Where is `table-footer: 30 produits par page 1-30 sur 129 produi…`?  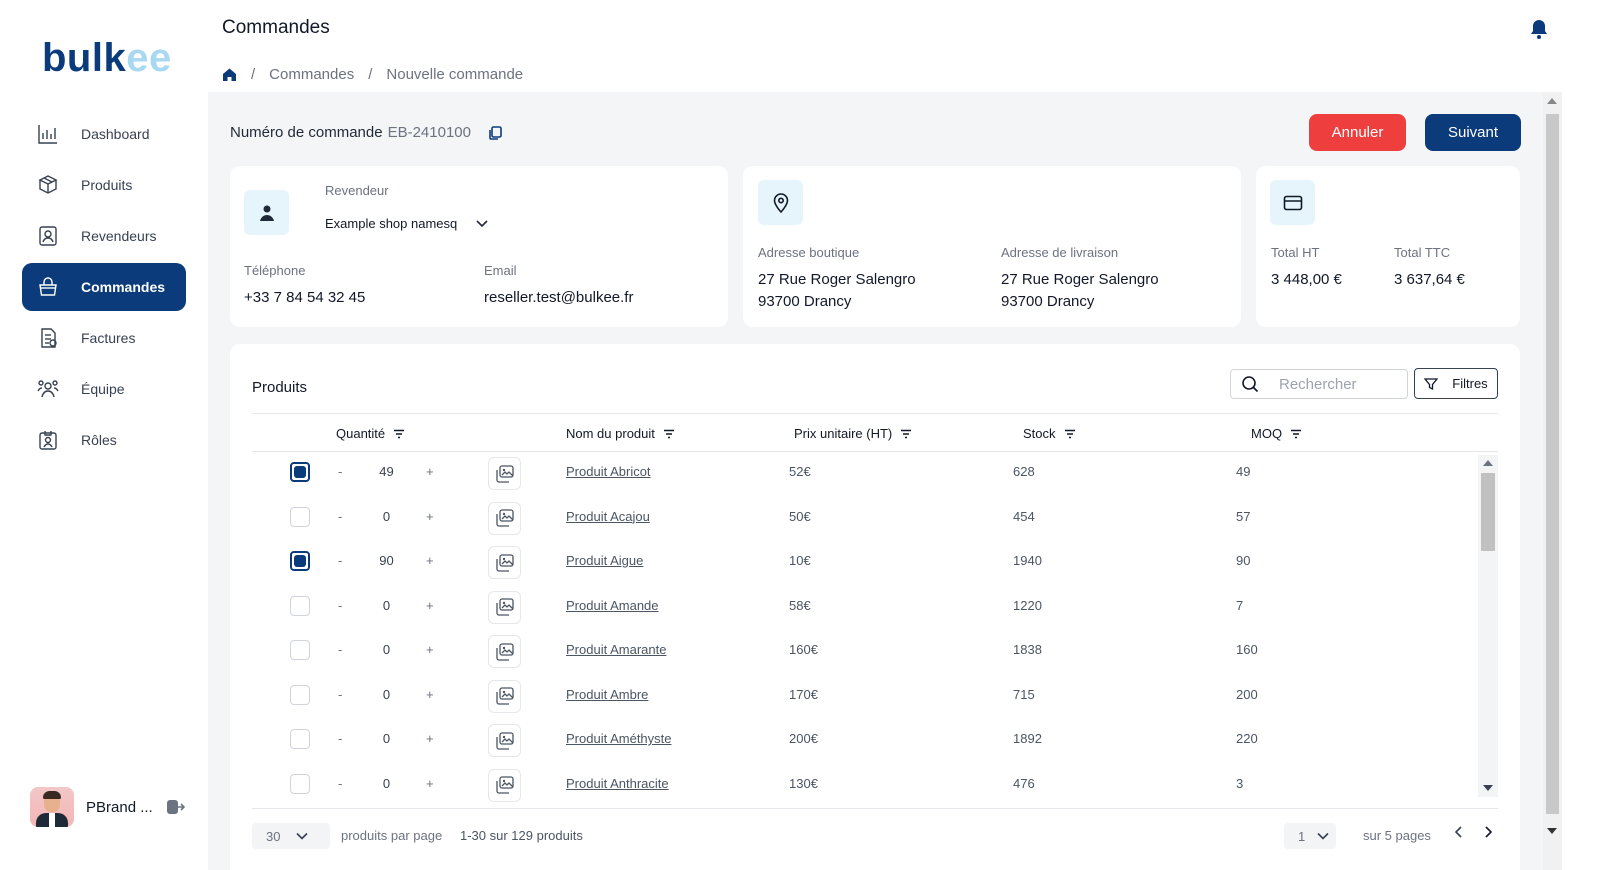
table-footer: 30 produits par page 1-30 sur 129 produi… is located at coordinates (875, 839).